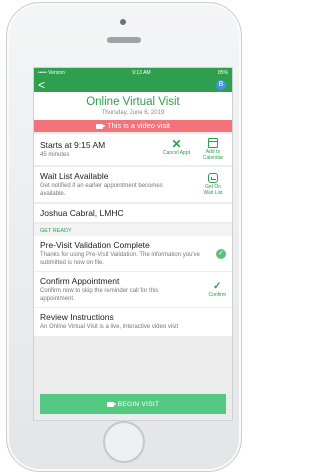  I want to click on waitlist-title: Wait List Available, so click(74, 176).